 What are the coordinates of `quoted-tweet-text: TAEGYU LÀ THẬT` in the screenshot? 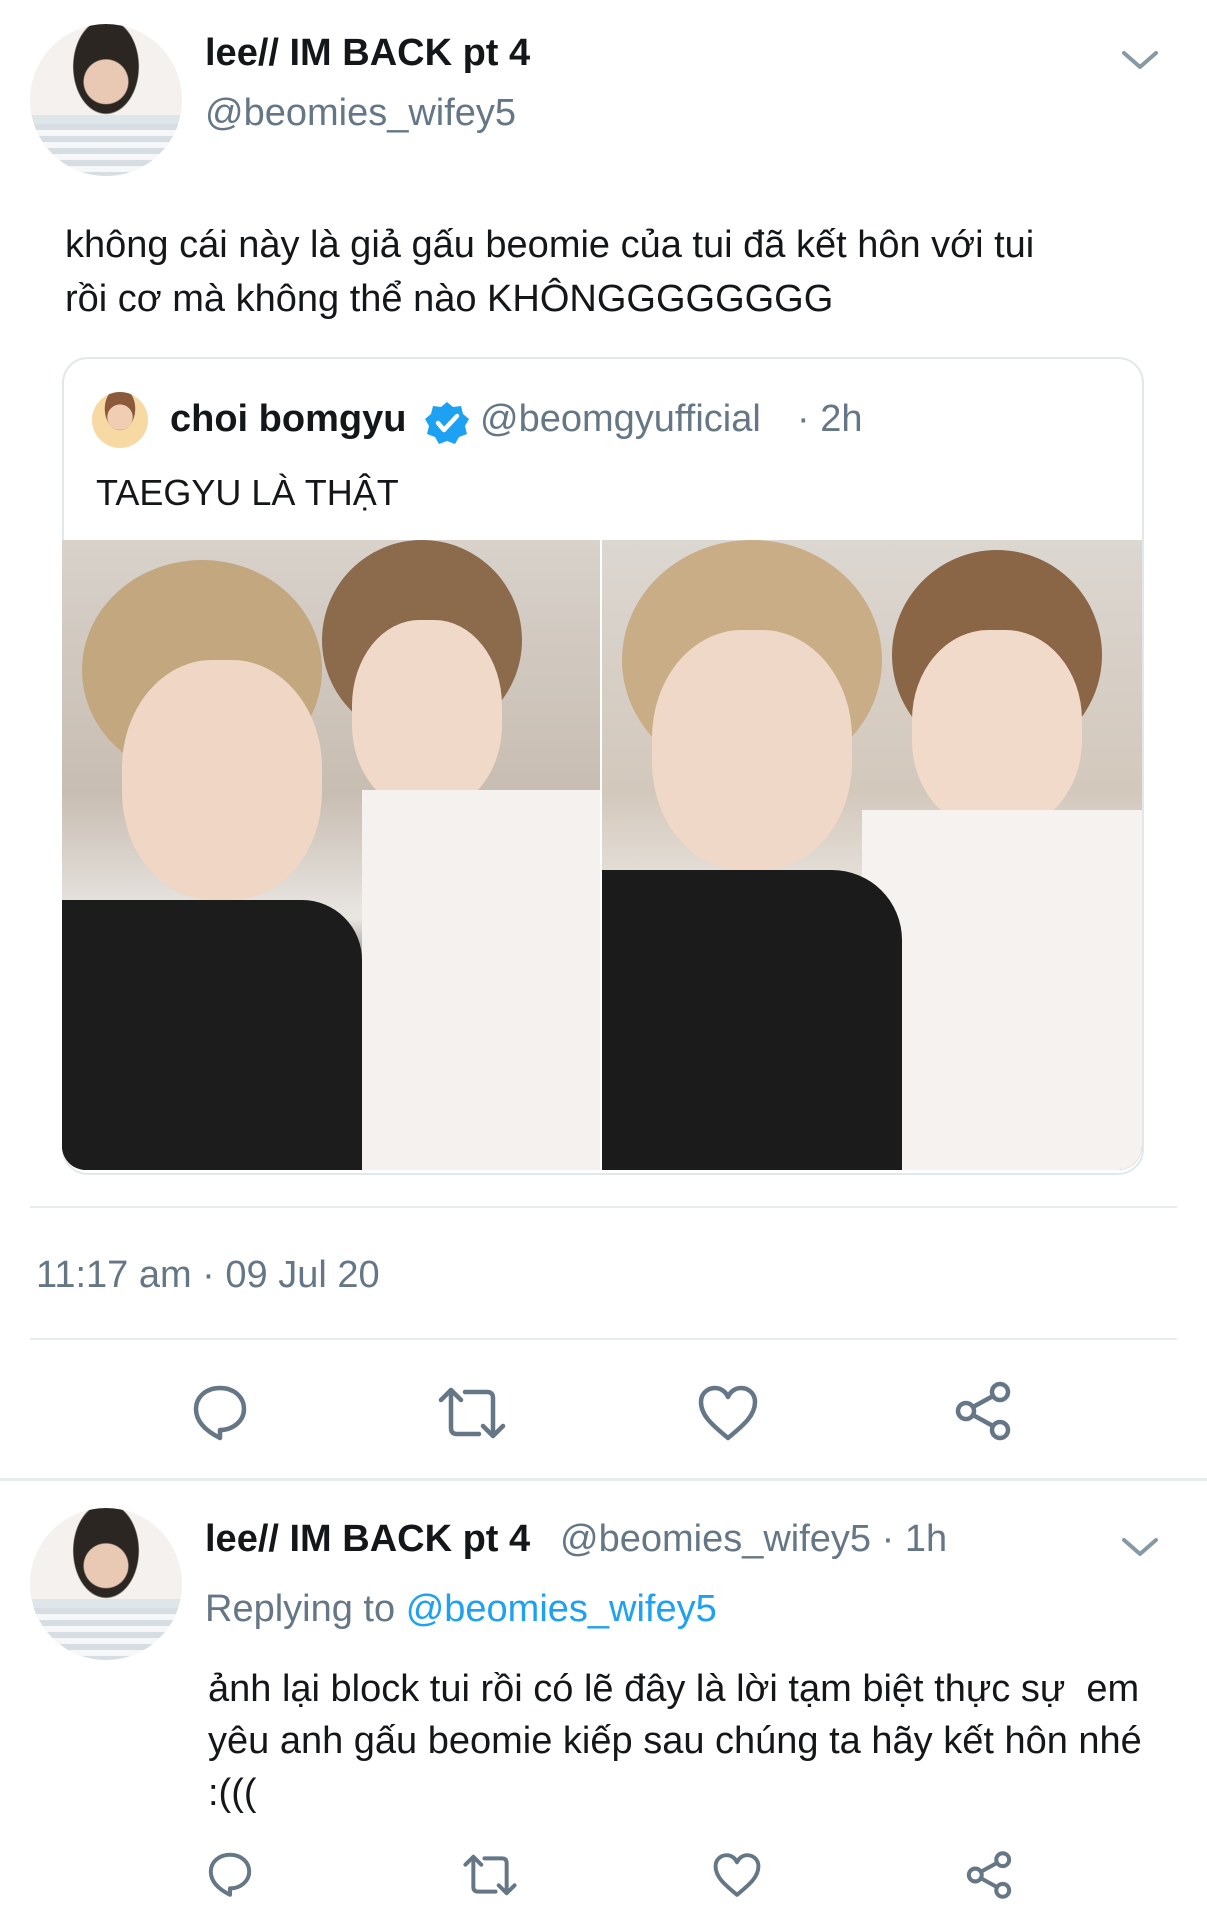 It's located at (247, 492).